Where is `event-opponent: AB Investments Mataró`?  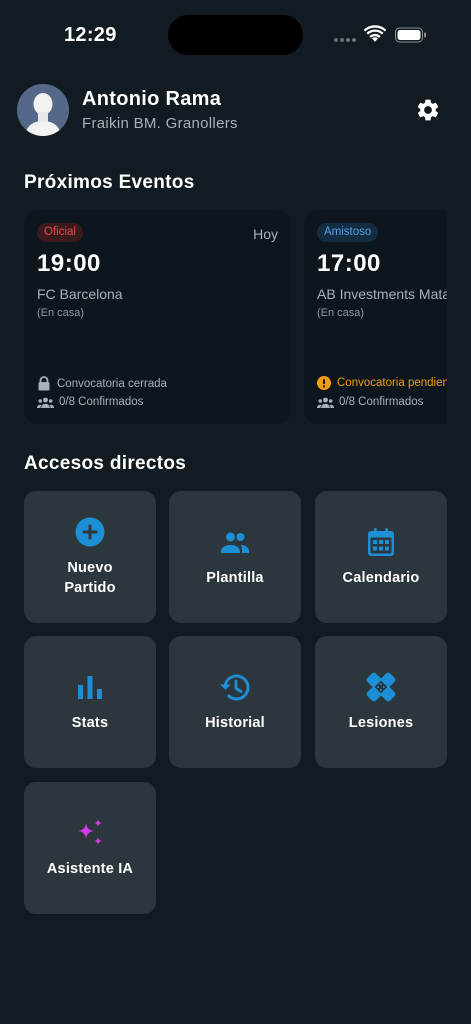
event-opponent: AB Investments Mataró is located at coordinates (382, 294).